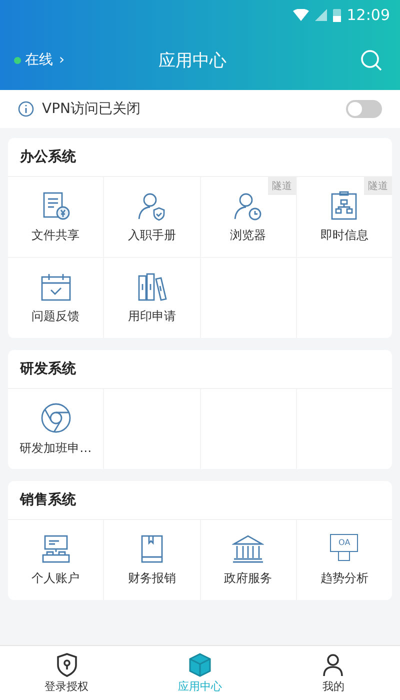  What do you see at coordinates (333, 664) in the screenshot?
I see `person-icon` at bounding box center [333, 664].